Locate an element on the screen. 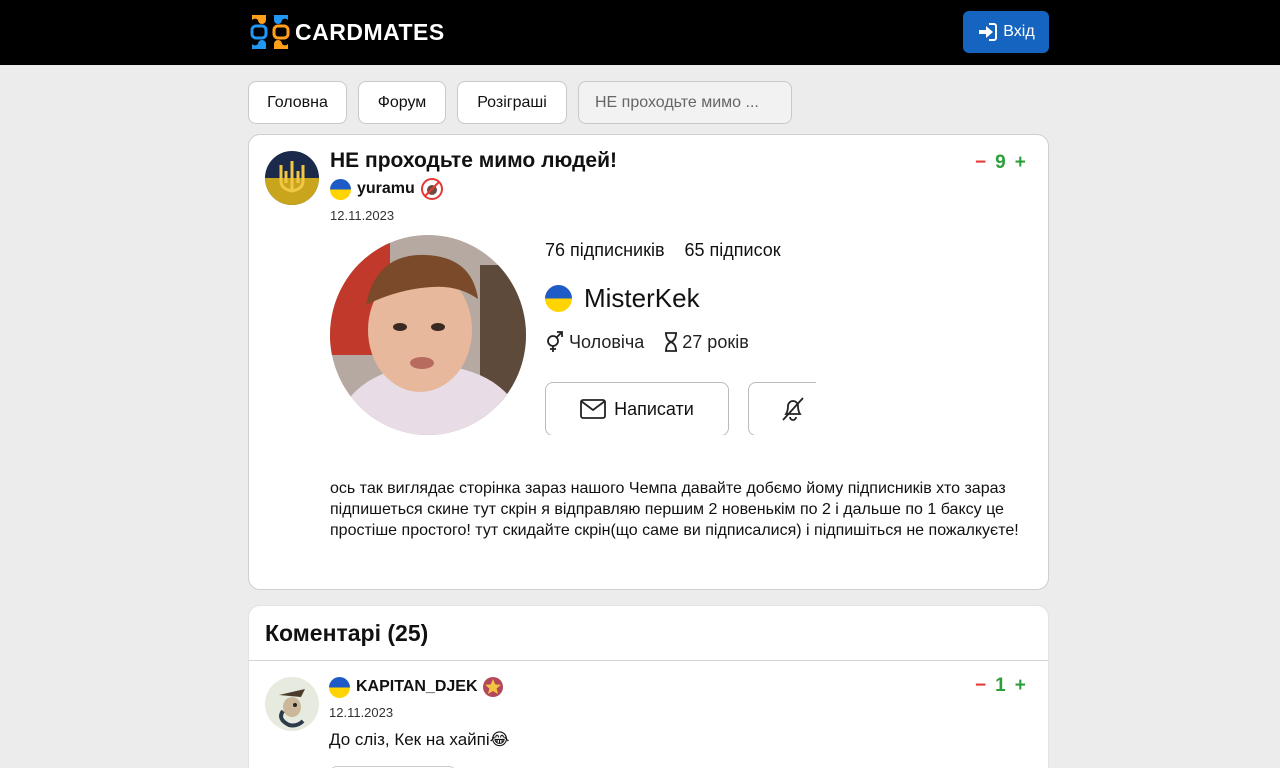  profile-gender: Чоловіча is located at coordinates (594, 342).